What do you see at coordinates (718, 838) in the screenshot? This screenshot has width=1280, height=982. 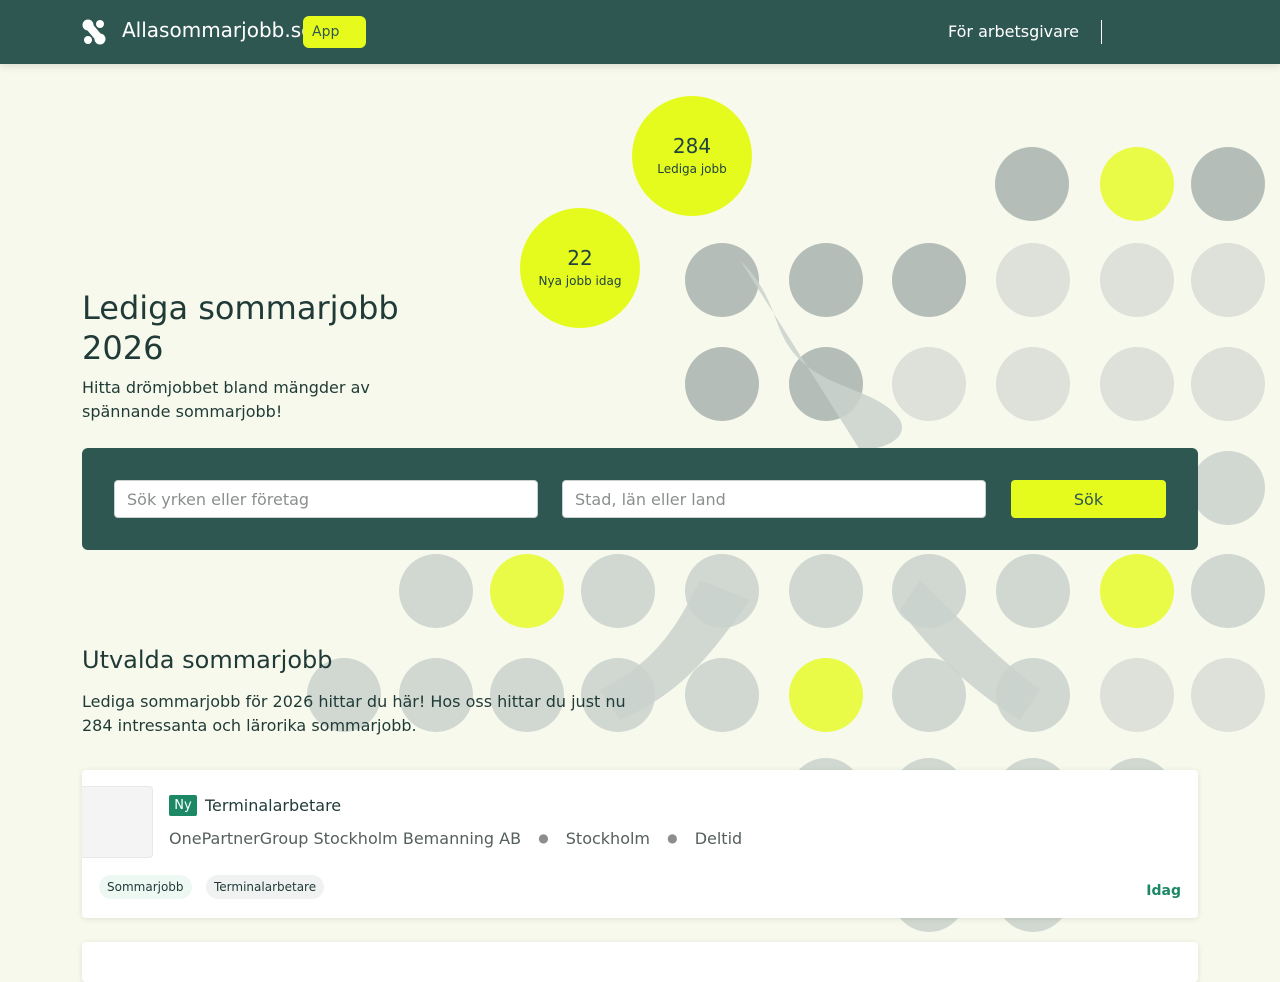 I see `employment-type: Deltid` at bounding box center [718, 838].